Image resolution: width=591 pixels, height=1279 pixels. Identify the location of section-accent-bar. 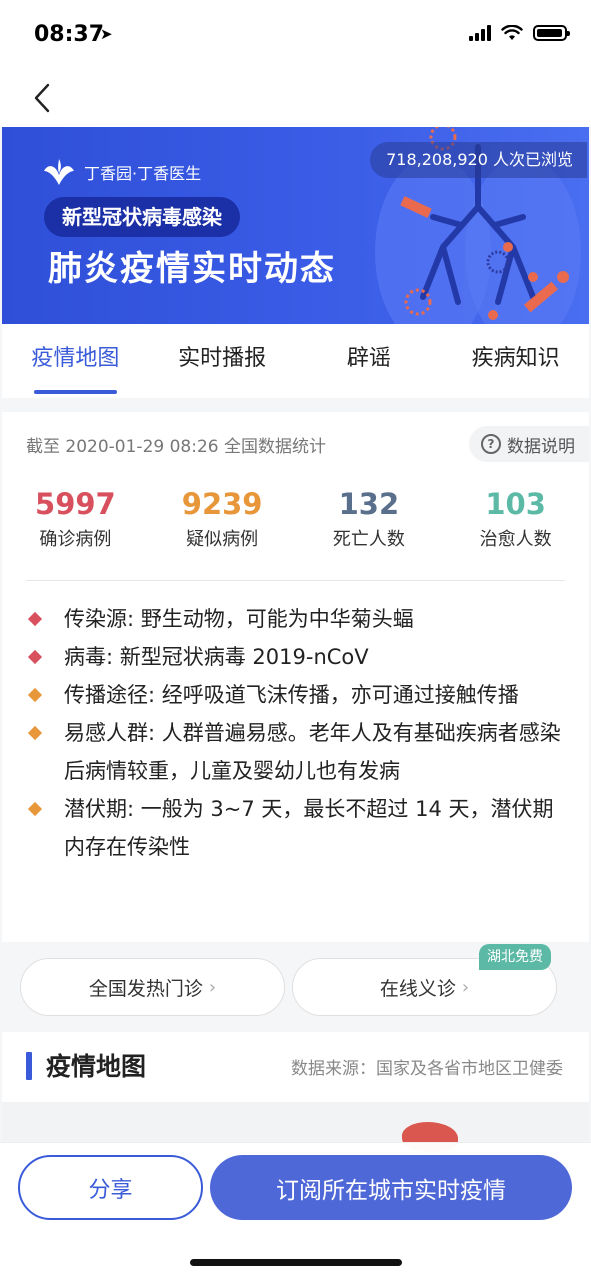
(29, 1066).